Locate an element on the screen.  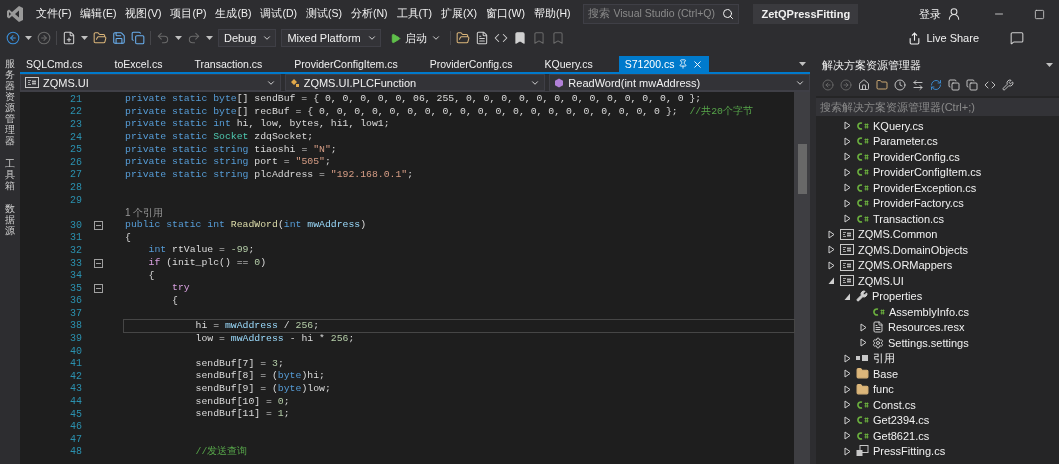
side-tab: 工具箱 is located at coordinates (10, 174).